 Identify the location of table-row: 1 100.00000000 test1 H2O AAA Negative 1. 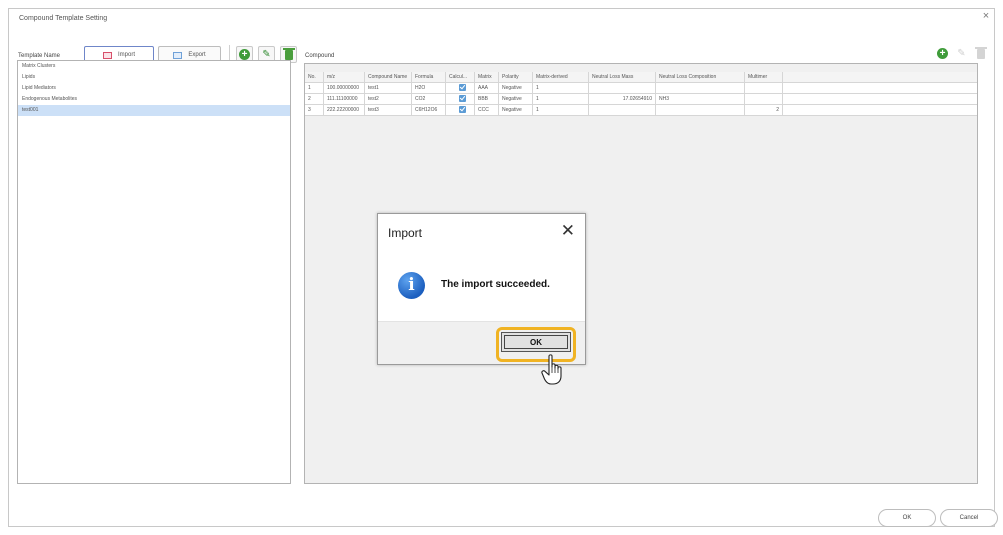
(641, 88).